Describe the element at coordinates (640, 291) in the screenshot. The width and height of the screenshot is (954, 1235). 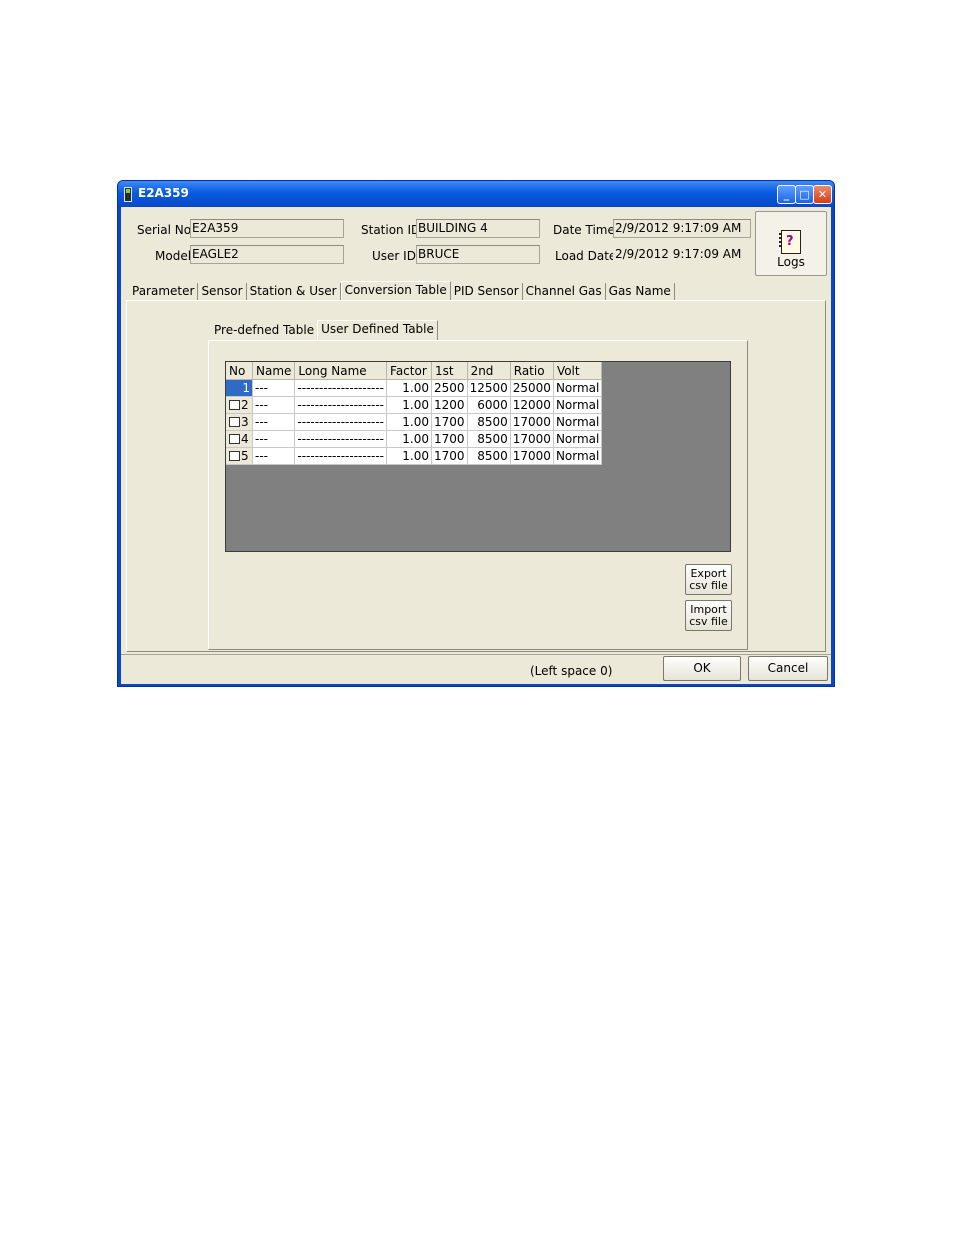
I see `tab-gas-name: Gas Name` at that location.